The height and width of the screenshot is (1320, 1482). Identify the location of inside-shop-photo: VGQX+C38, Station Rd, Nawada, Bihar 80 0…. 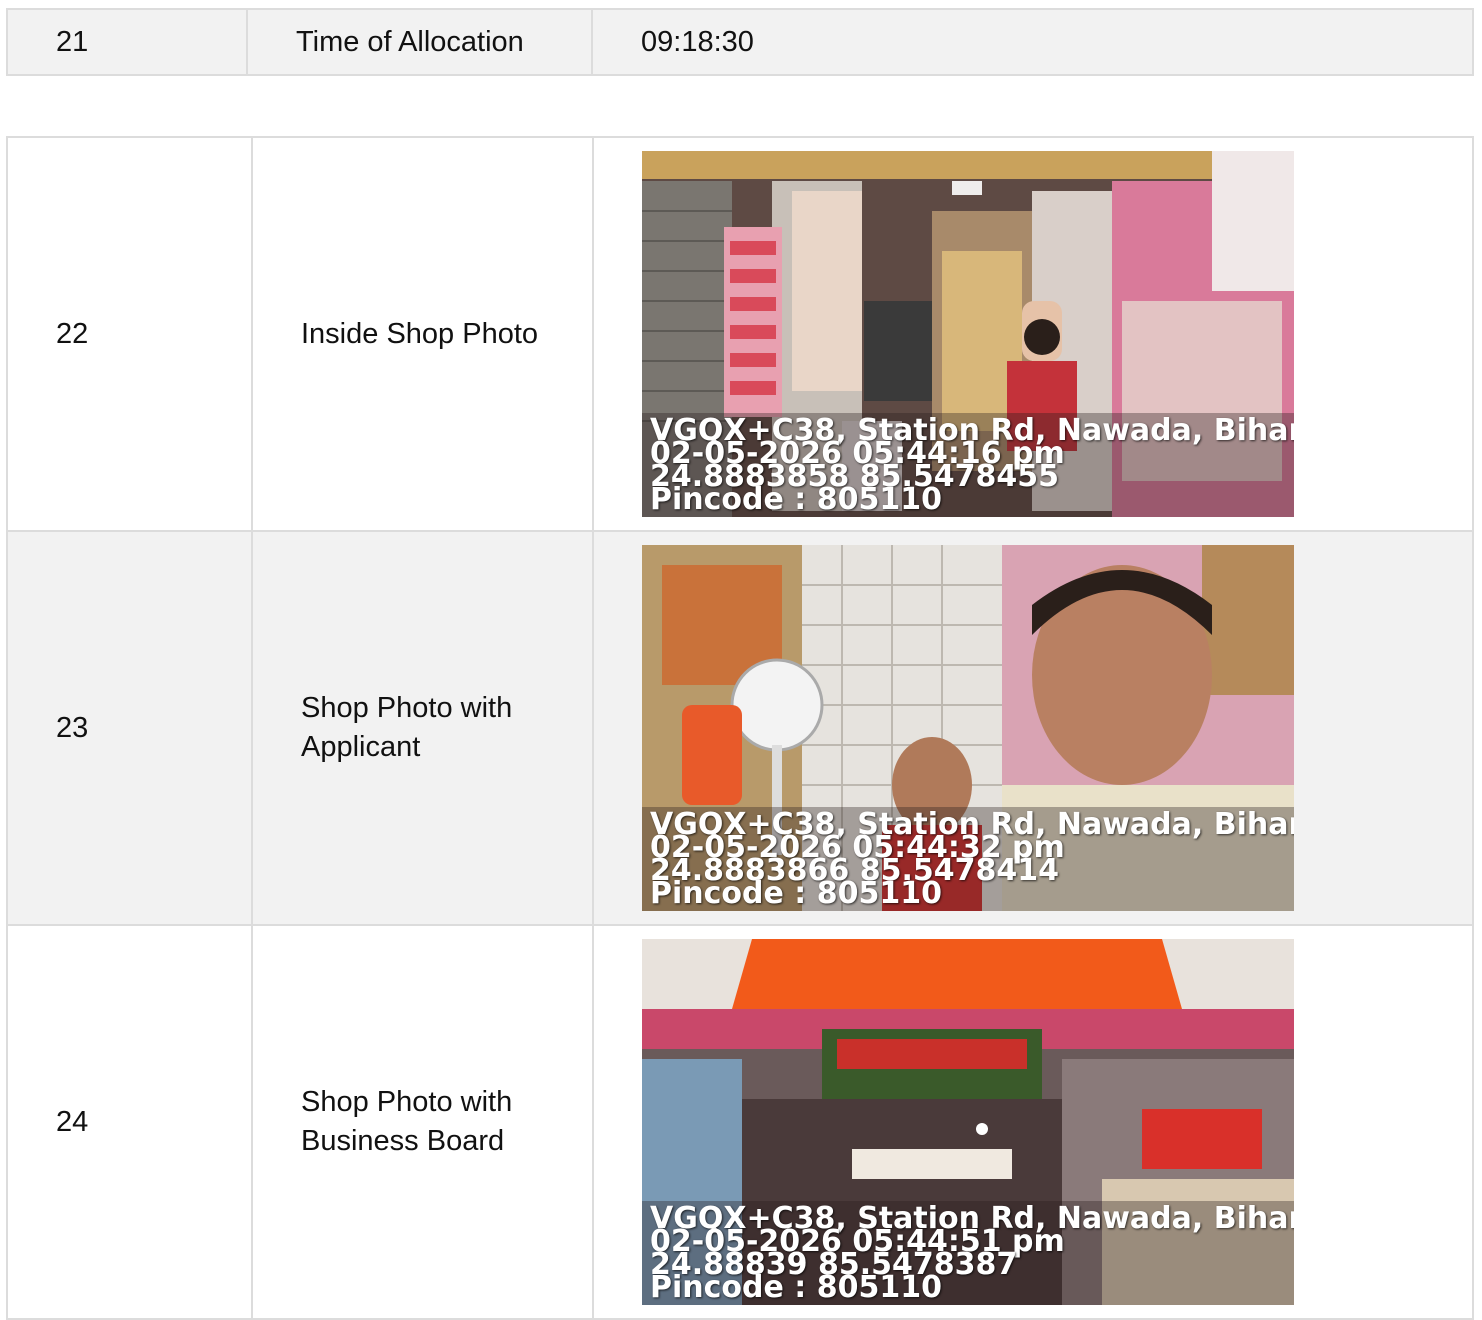
(968, 334).